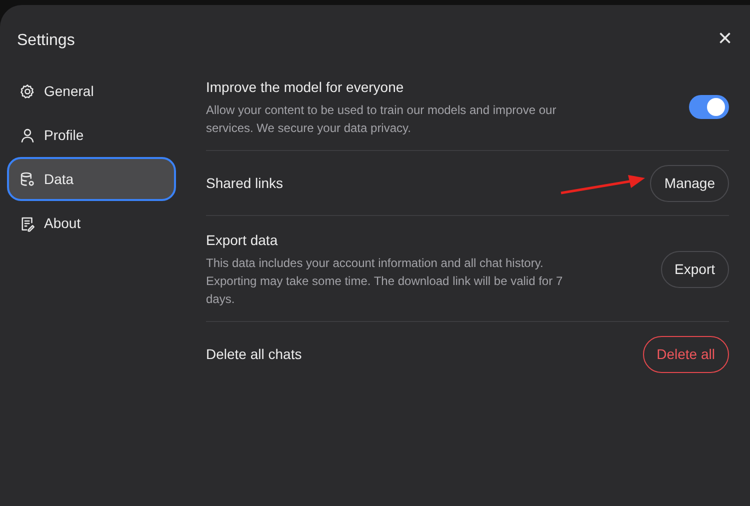 The height and width of the screenshot is (506, 750). I want to click on sidebar-item: General, so click(91, 91).